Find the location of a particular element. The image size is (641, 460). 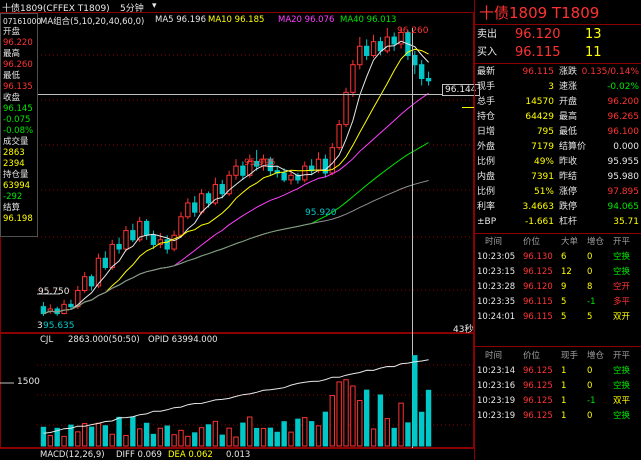

volume-axis-label: 1500 is located at coordinates (28, 382).